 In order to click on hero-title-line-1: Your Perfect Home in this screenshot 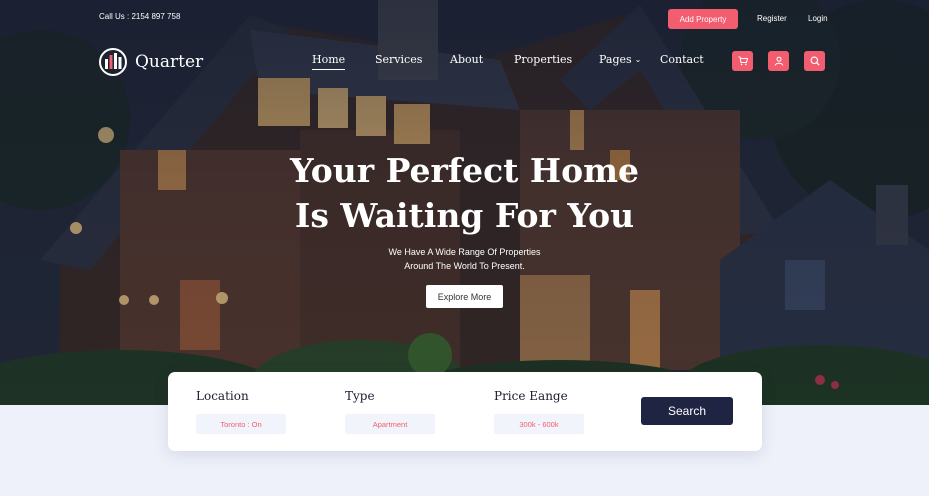, I will do `click(464, 170)`.